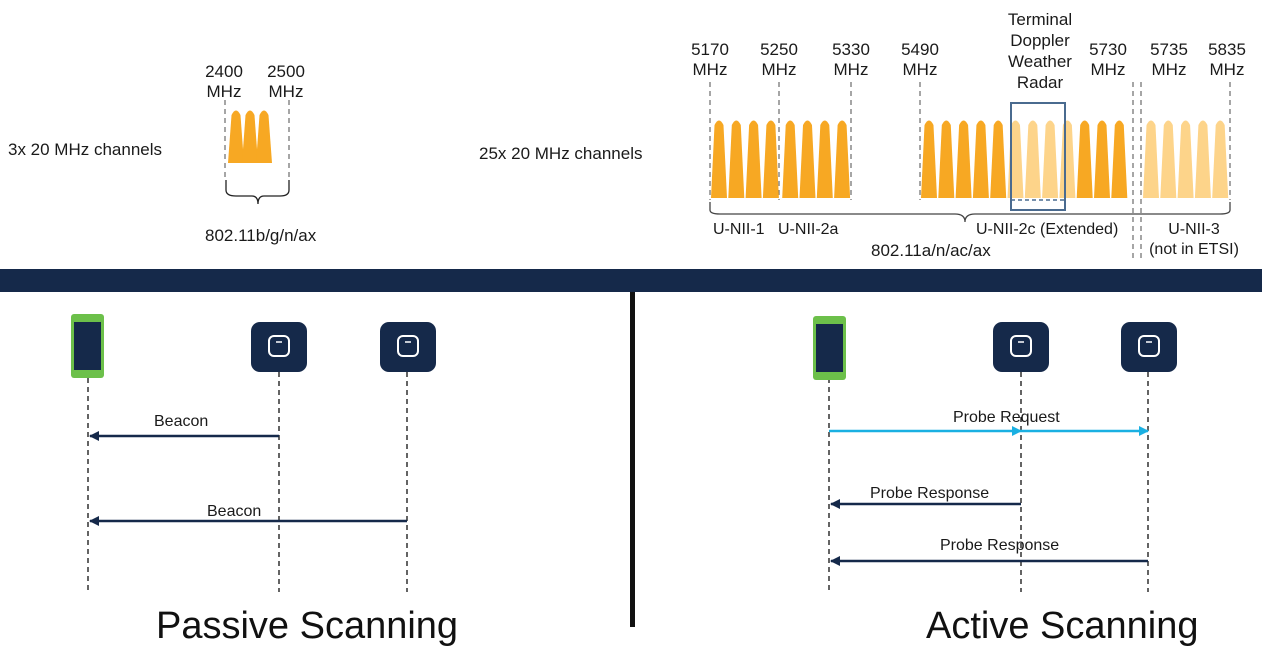  What do you see at coordinates (1227, 59) in the screenshot?
I see `freq-label-5835: 5835 MHz` at bounding box center [1227, 59].